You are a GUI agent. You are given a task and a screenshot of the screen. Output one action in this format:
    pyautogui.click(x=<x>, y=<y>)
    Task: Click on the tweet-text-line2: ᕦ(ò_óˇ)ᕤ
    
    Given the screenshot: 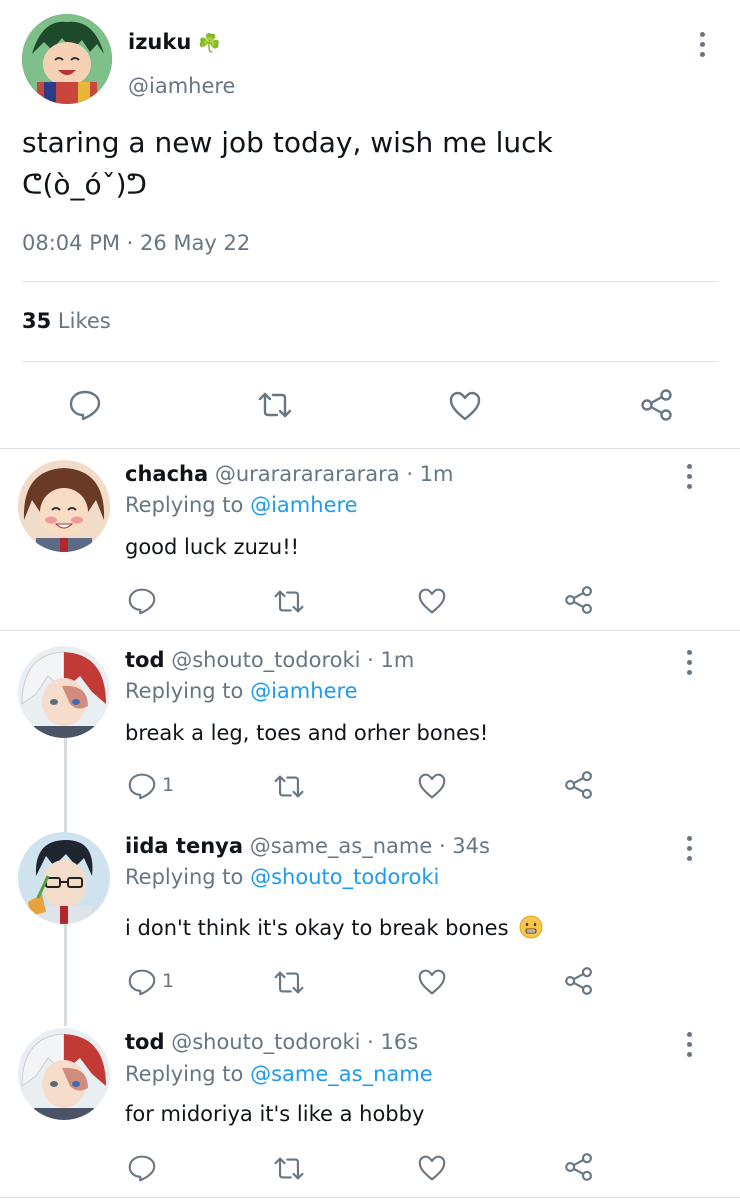 What is the action you would take?
    pyautogui.click(x=84, y=184)
    